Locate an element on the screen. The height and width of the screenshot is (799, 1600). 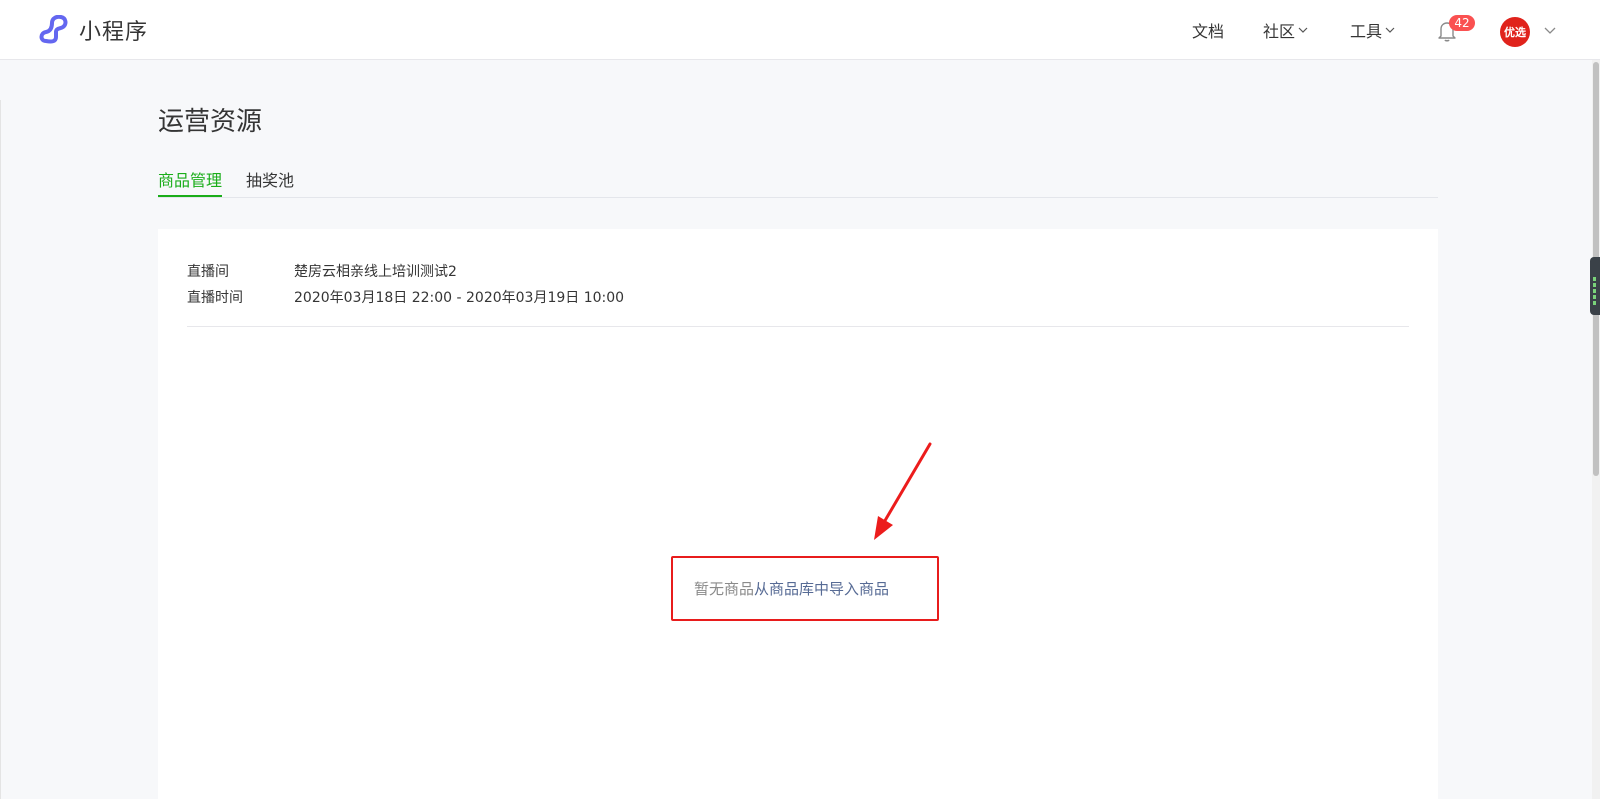
top-navigation-bar: 小程序 文档 社区 工具 42 优选 is located at coordinates (800, 30).